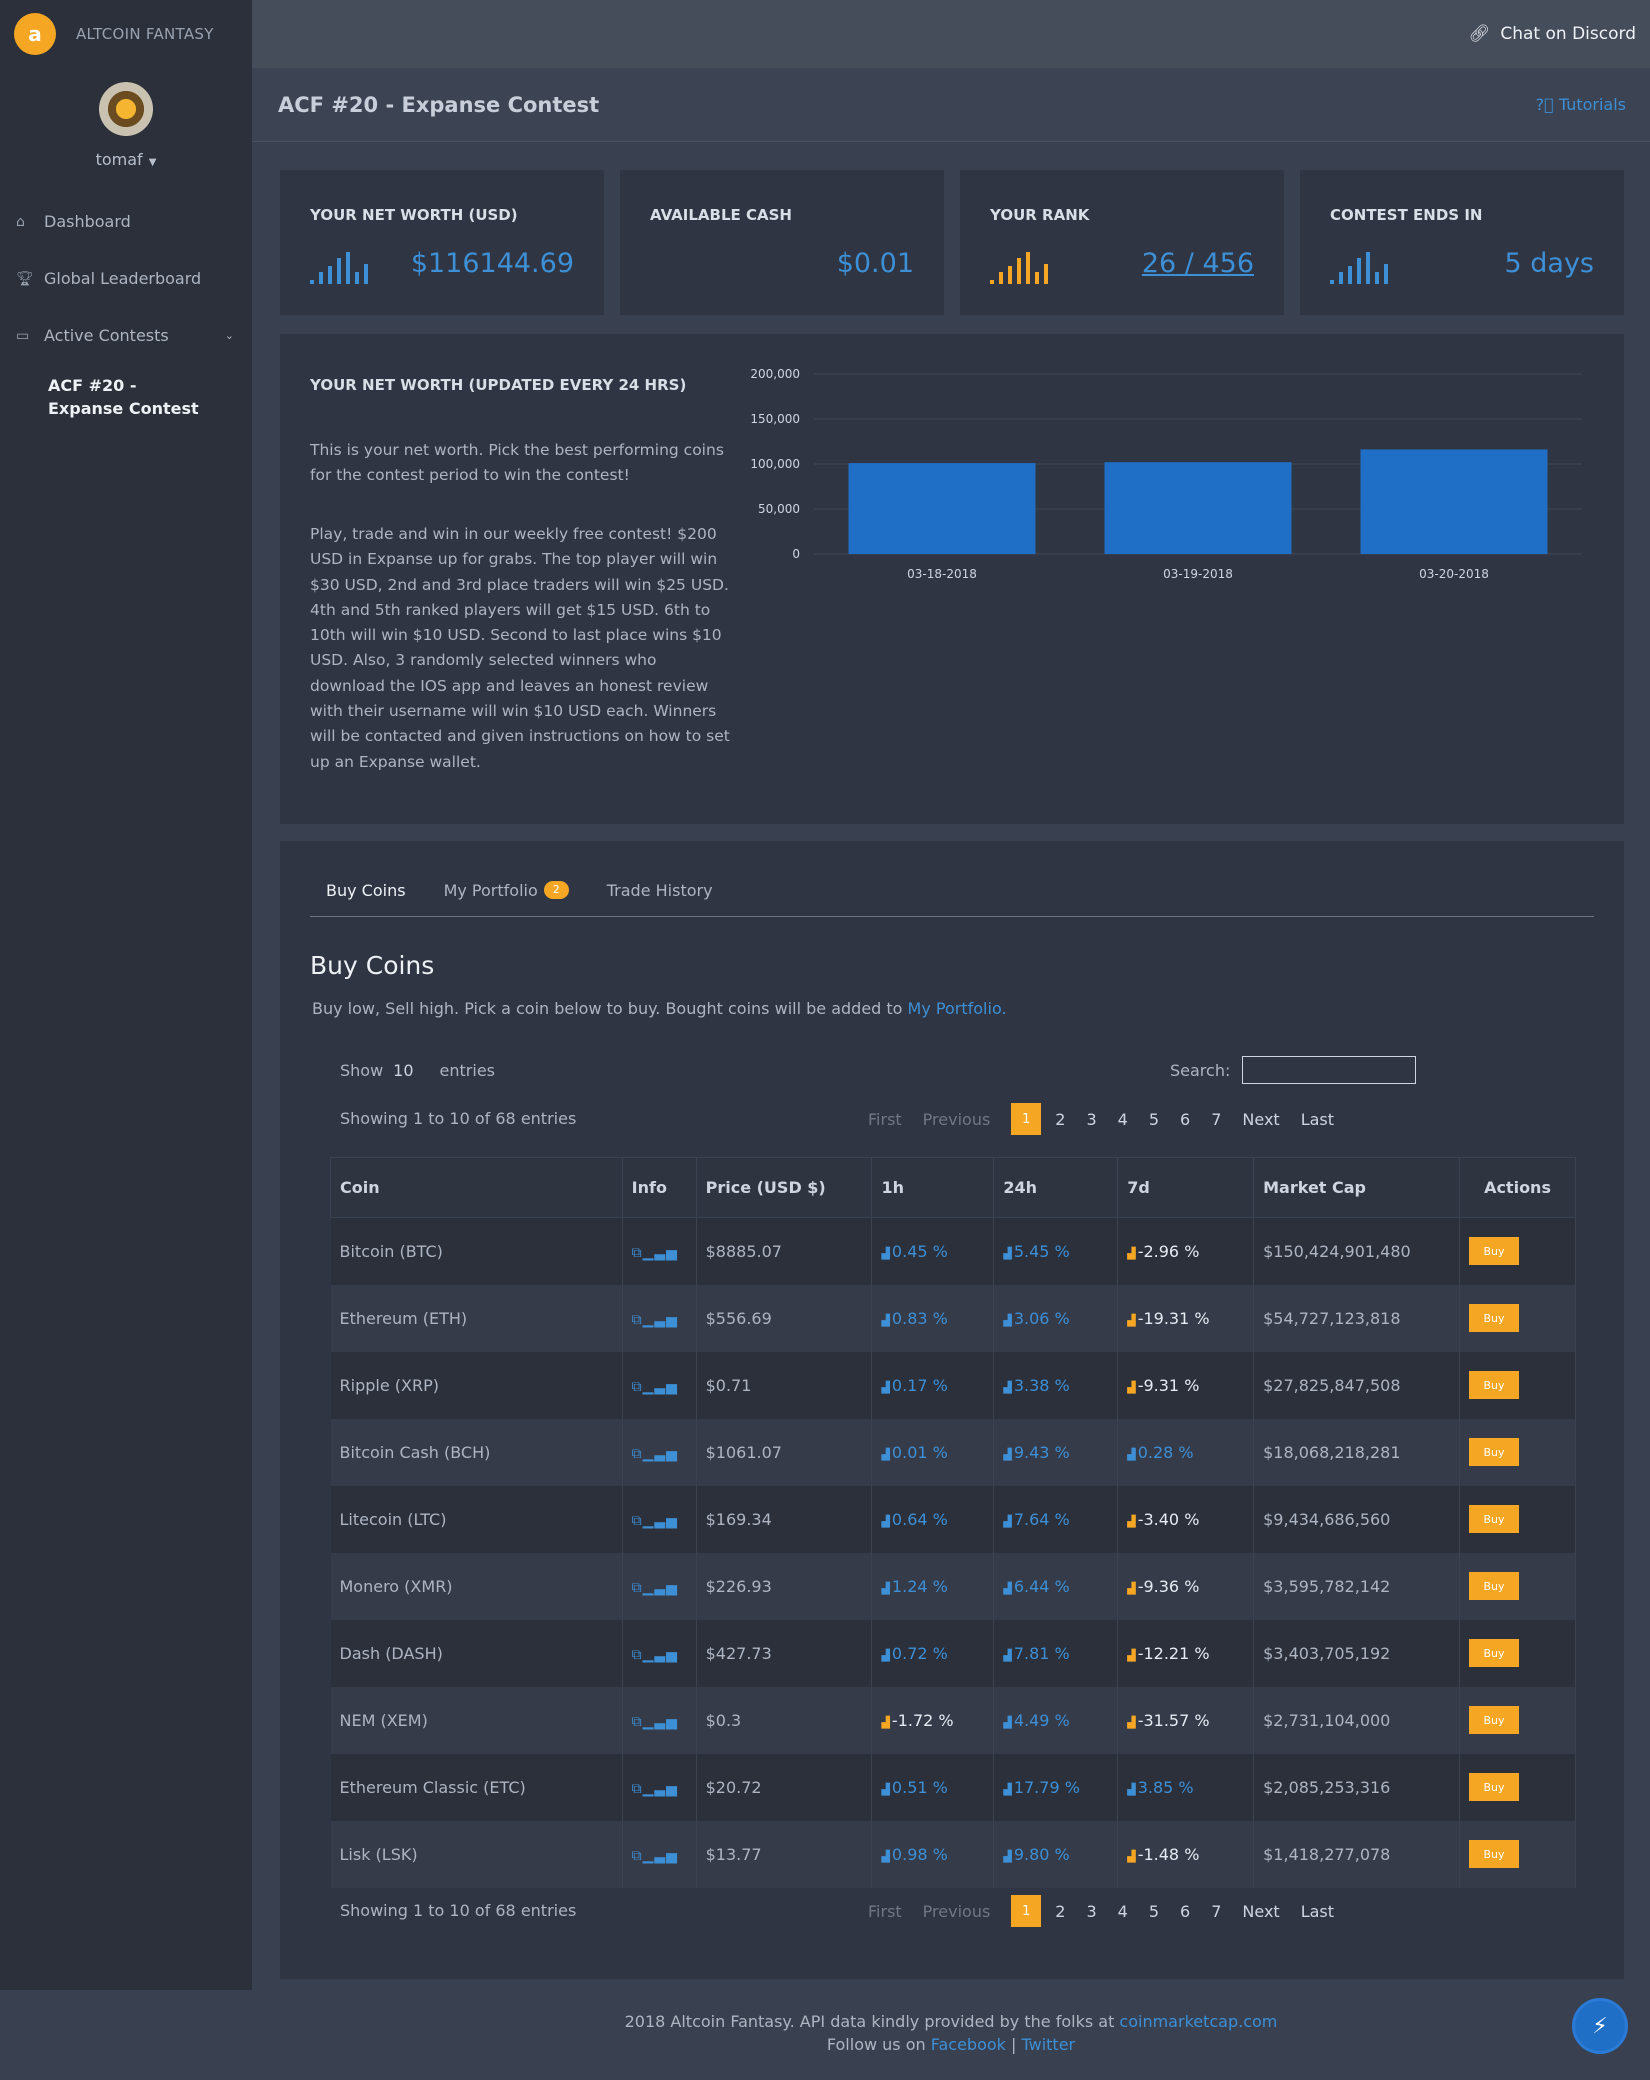 The height and width of the screenshot is (2080, 1650). I want to click on tutorials-link: ?⃝ Tutorials, so click(1581, 104).